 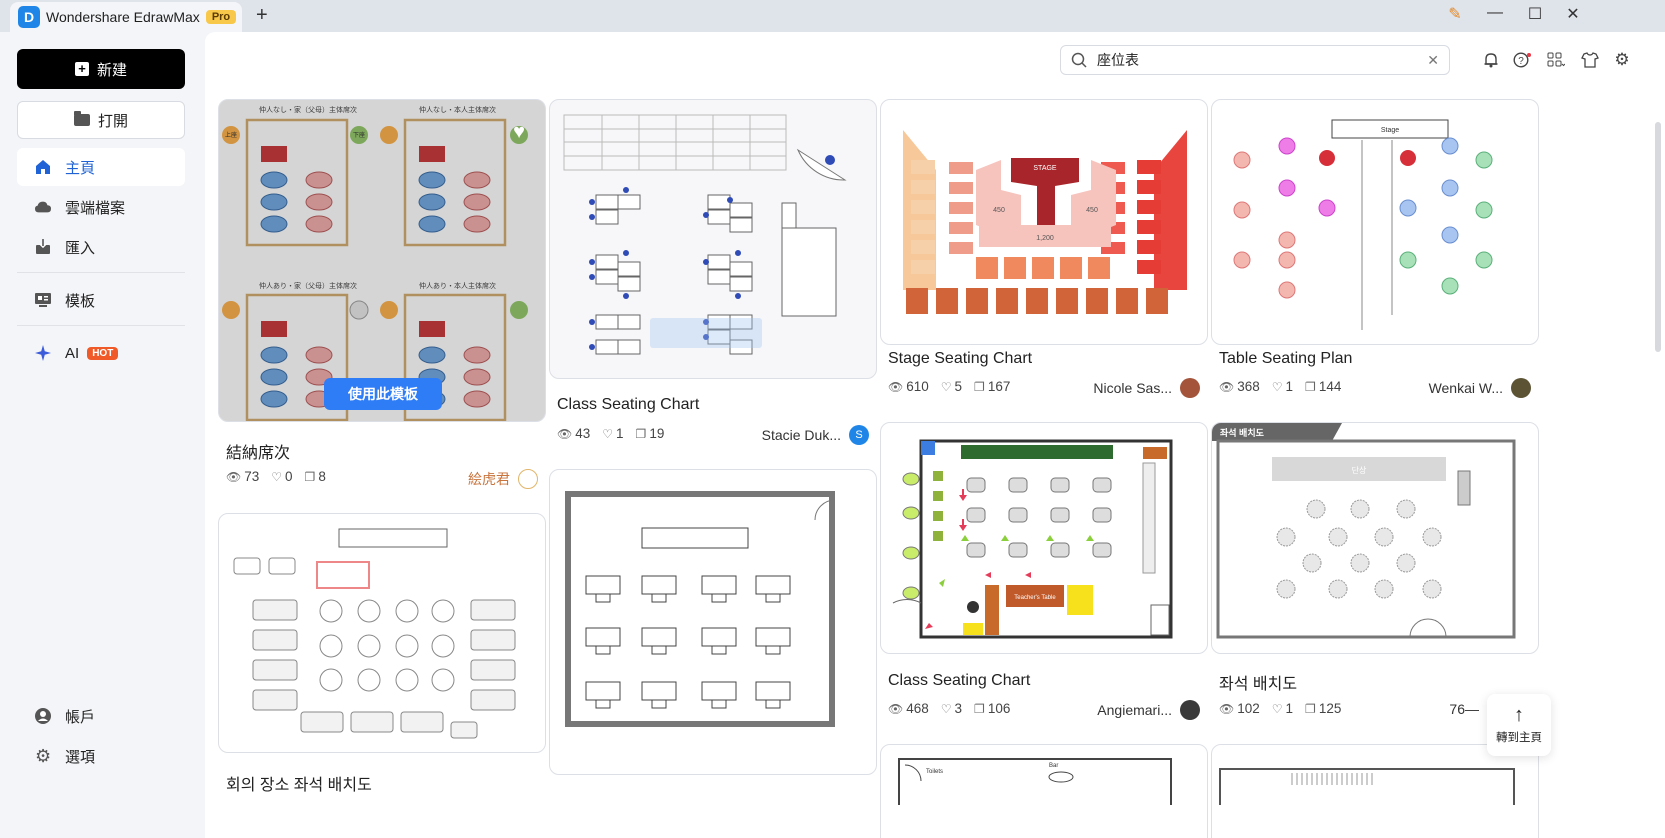 I want to click on close-button: ✕, so click(x=1573, y=14).